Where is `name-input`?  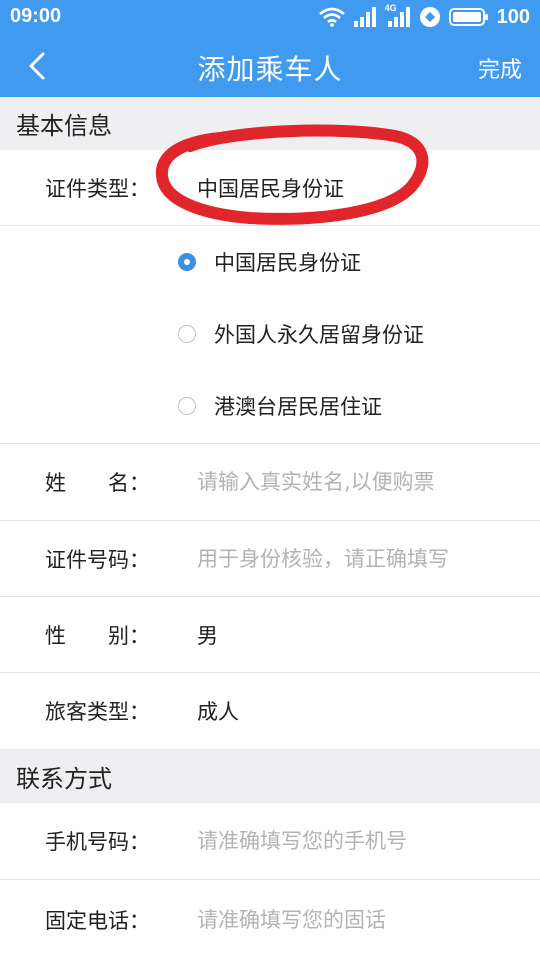
name-input is located at coordinates (357, 482).